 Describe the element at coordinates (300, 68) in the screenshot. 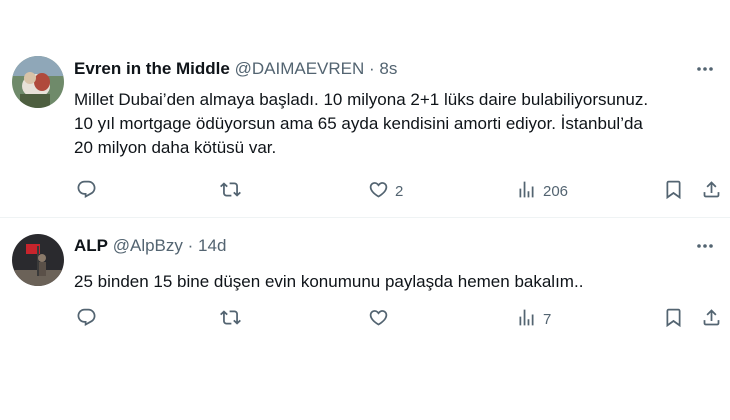

I see `user-handle: @DAIMAEVREN` at that location.